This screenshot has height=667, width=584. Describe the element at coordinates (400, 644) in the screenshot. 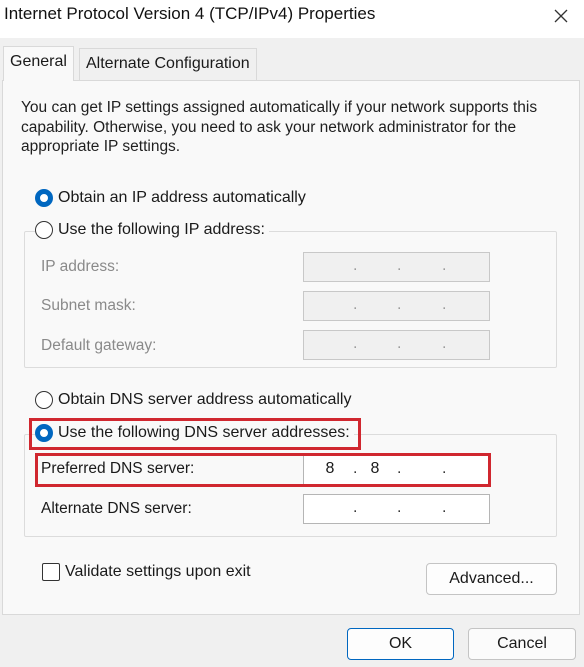

I see `ok-button: OK` at that location.